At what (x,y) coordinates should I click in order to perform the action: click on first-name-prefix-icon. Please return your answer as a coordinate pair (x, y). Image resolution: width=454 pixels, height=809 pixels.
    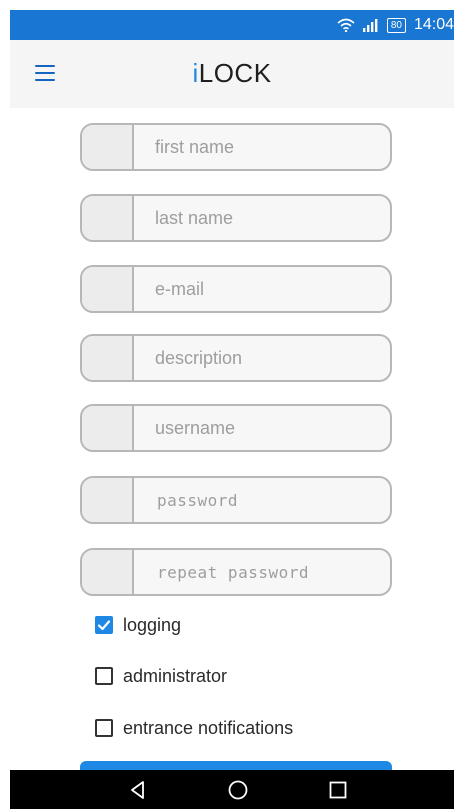
    Looking at the image, I should click on (108, 147).